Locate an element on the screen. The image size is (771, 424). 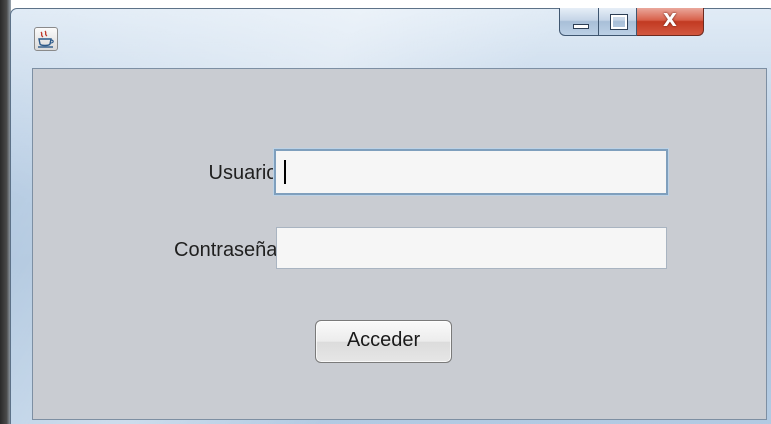
maximize-button is located at coordinates (618, 22).